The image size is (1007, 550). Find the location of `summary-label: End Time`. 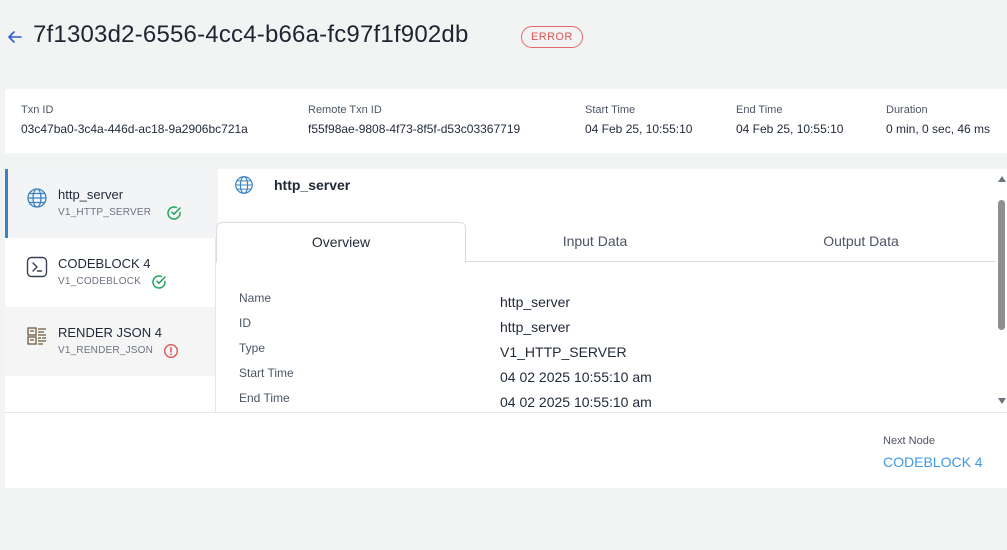

summary-label: End Time is located at coordinates (759, 110).